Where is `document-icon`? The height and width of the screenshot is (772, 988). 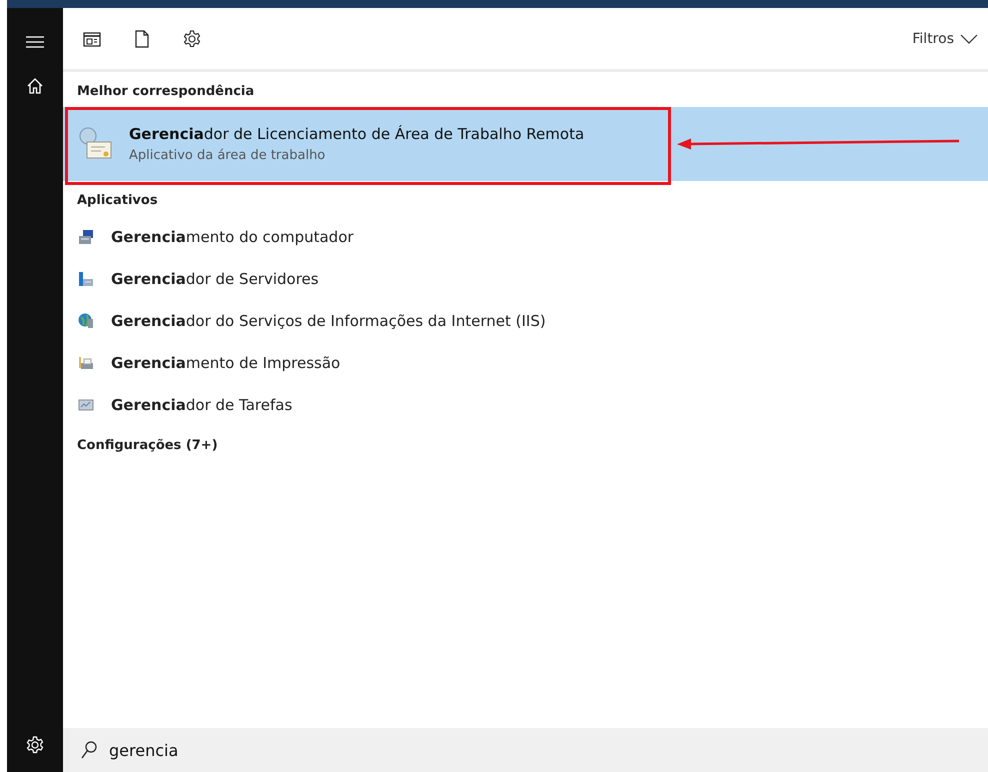
document-icon is located at coordinates (142, 39).